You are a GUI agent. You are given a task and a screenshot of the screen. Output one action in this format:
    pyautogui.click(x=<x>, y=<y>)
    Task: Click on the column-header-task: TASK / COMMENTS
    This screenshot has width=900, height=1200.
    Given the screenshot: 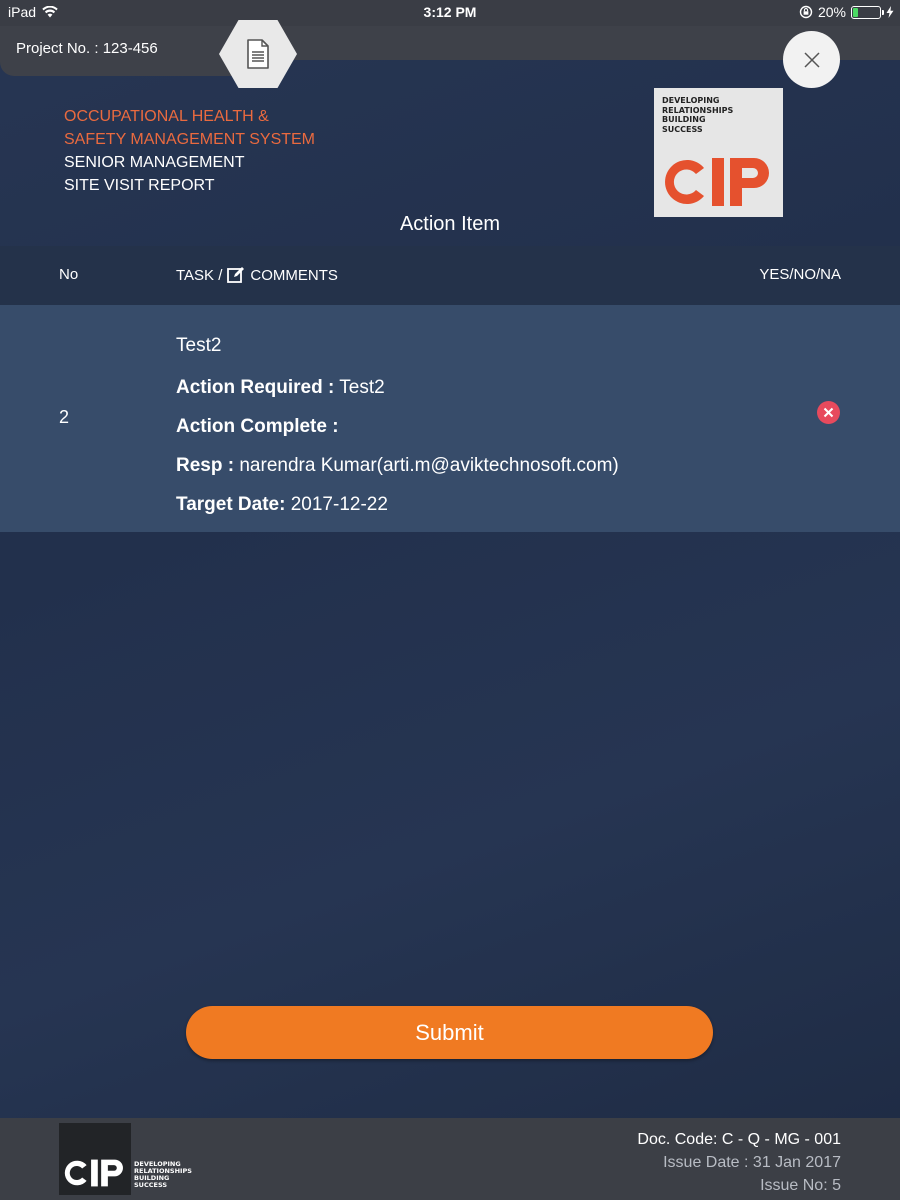 What is the action you would take?
    pyautogui.click(x=257, y=275)
    